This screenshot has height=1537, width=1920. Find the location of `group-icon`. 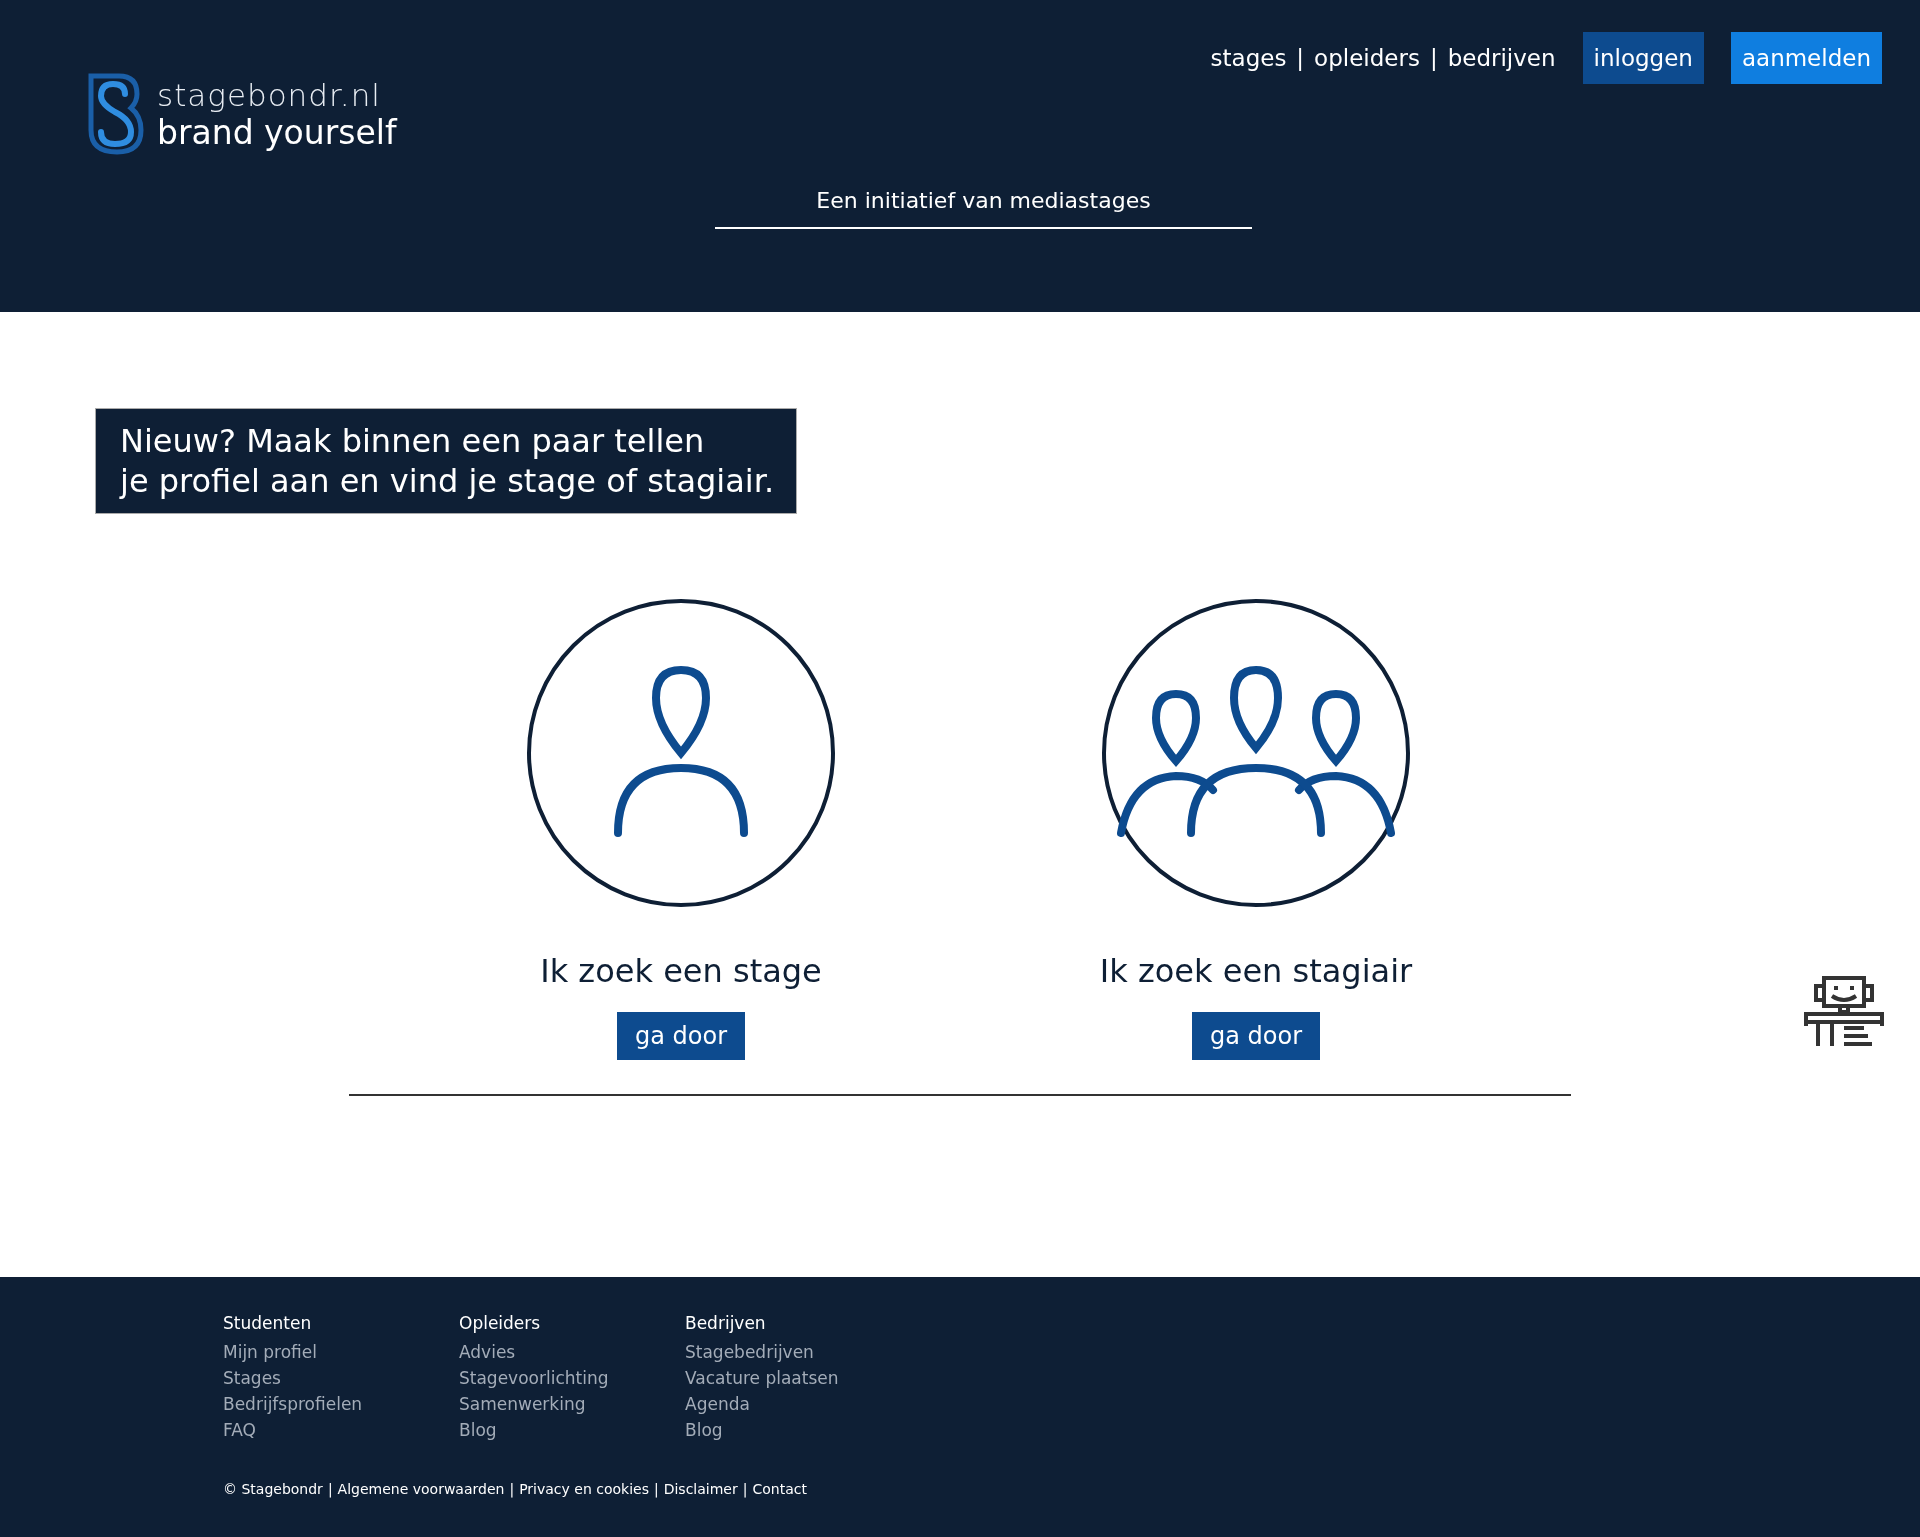

group-icon is located at coordinates (1256, 753).